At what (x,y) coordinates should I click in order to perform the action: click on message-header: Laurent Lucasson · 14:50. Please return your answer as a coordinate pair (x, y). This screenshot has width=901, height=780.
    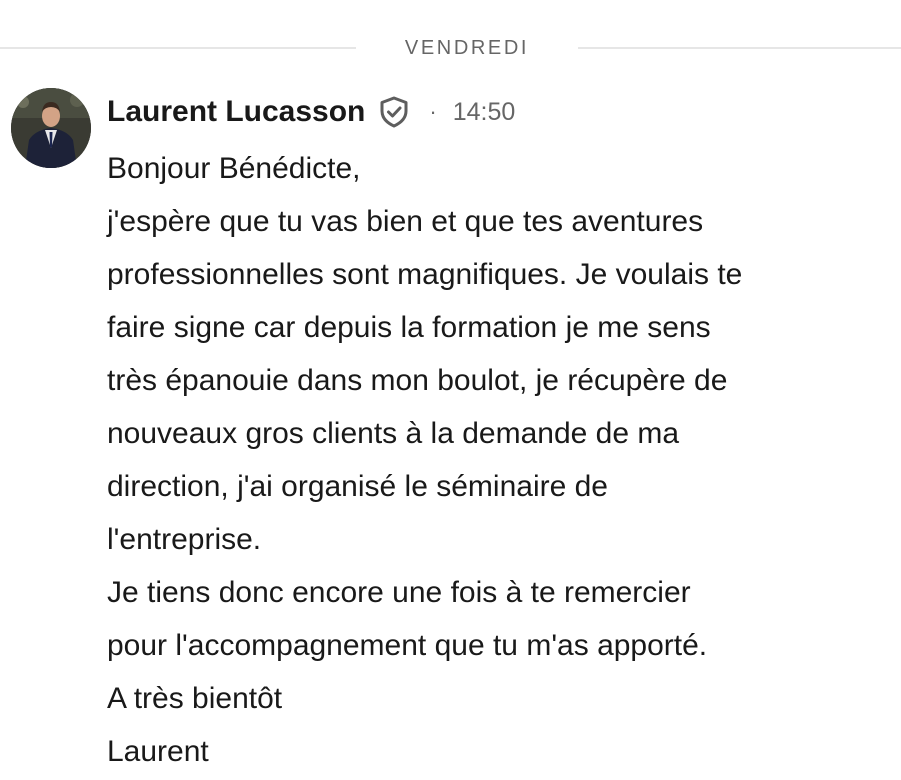
    Looking at the image, I should click on (311, 112).